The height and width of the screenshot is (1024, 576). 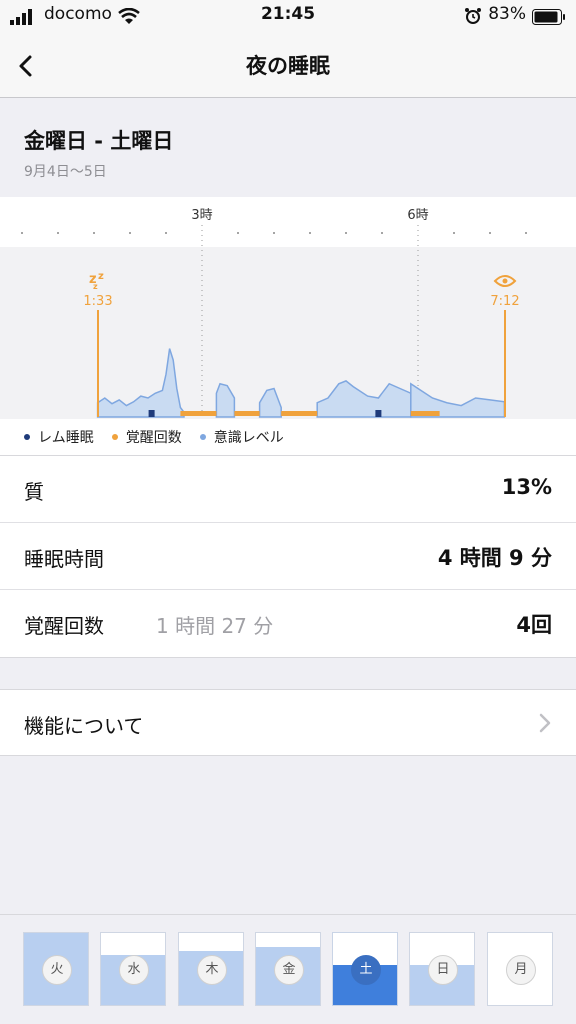 I want to click on back-button, so click(x=28, y=66).